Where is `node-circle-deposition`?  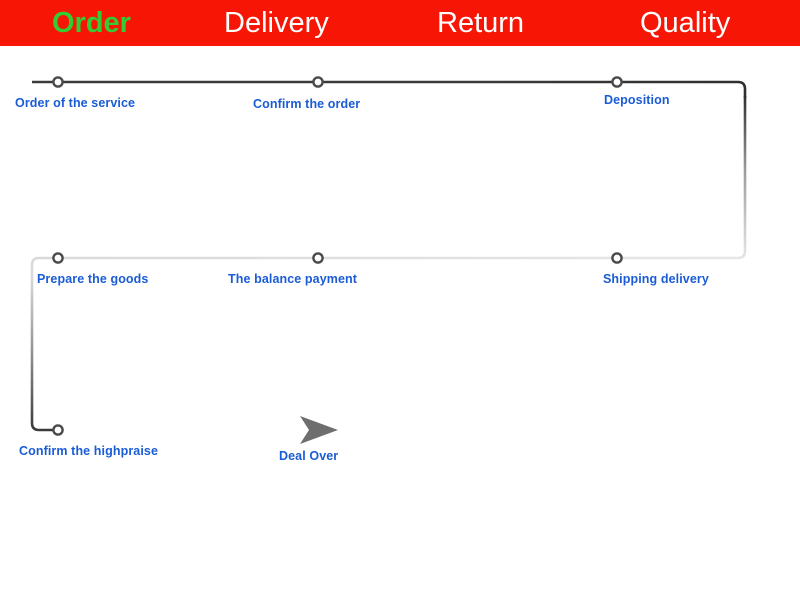 node-circle-deposition is located at coordinates (617, 82).